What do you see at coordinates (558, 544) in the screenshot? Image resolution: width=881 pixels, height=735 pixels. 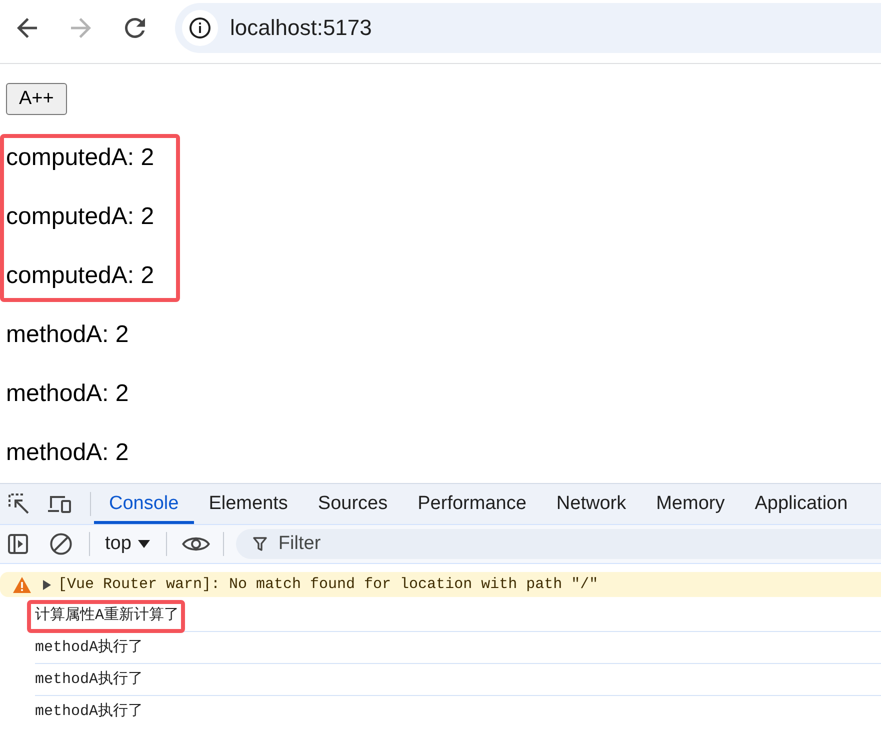 I see `filter-field: Filter` at bounding box center [558, 544].